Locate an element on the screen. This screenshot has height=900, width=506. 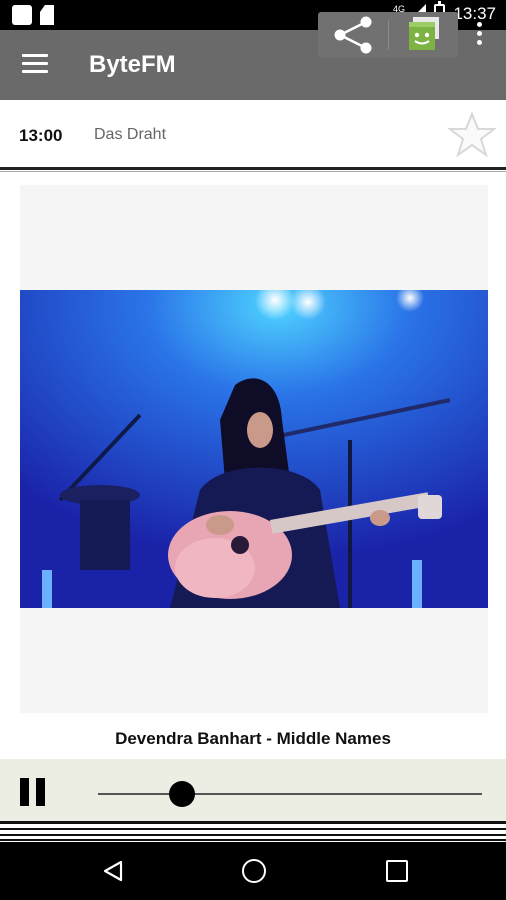
pause-button is located at coordinates (33, 792).